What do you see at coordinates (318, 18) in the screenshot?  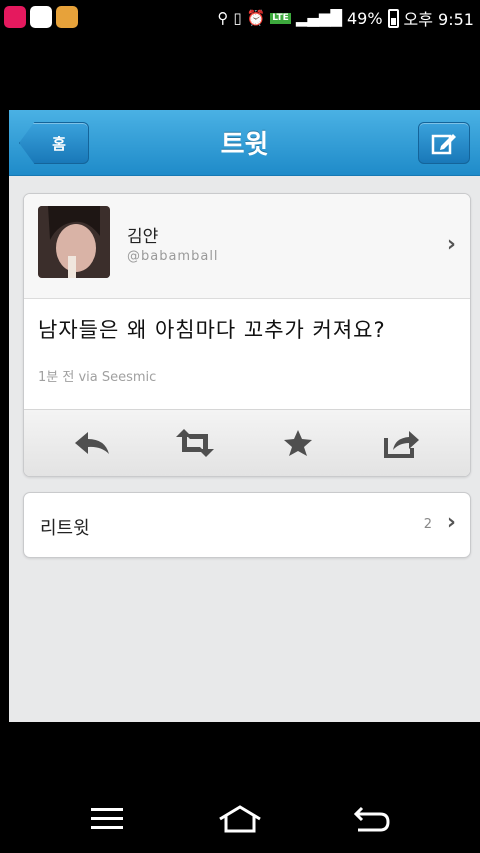 I see `signal-icon: ▂▄▆█` at bounding box center [318, 18].